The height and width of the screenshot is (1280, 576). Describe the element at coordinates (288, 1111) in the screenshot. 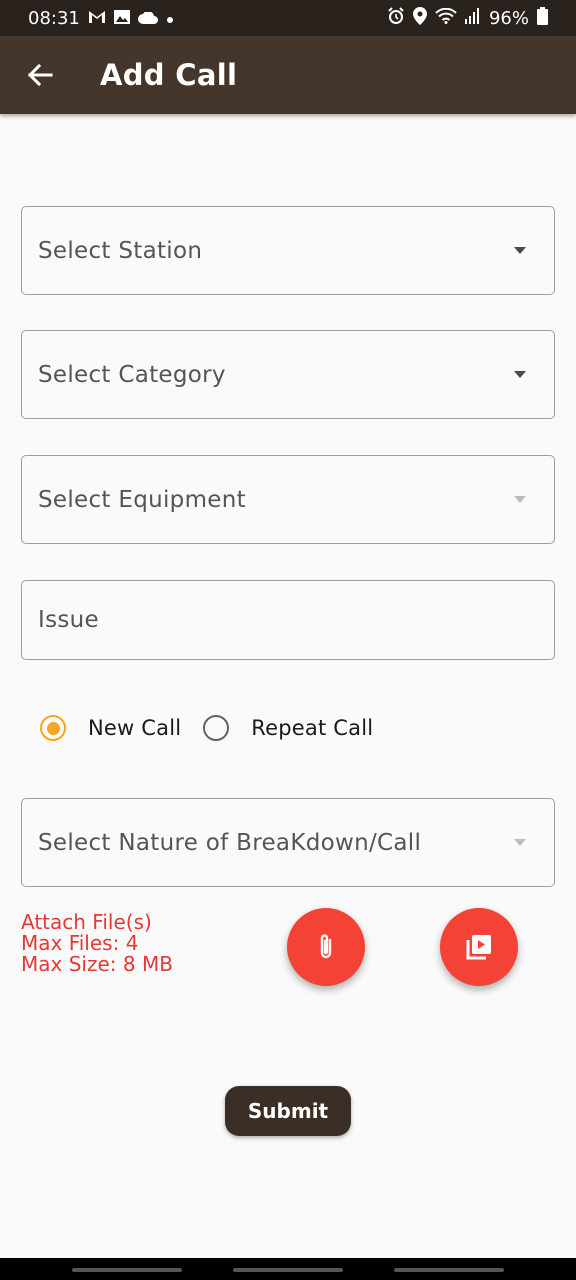

I see `submit-button: Submit` at that location.